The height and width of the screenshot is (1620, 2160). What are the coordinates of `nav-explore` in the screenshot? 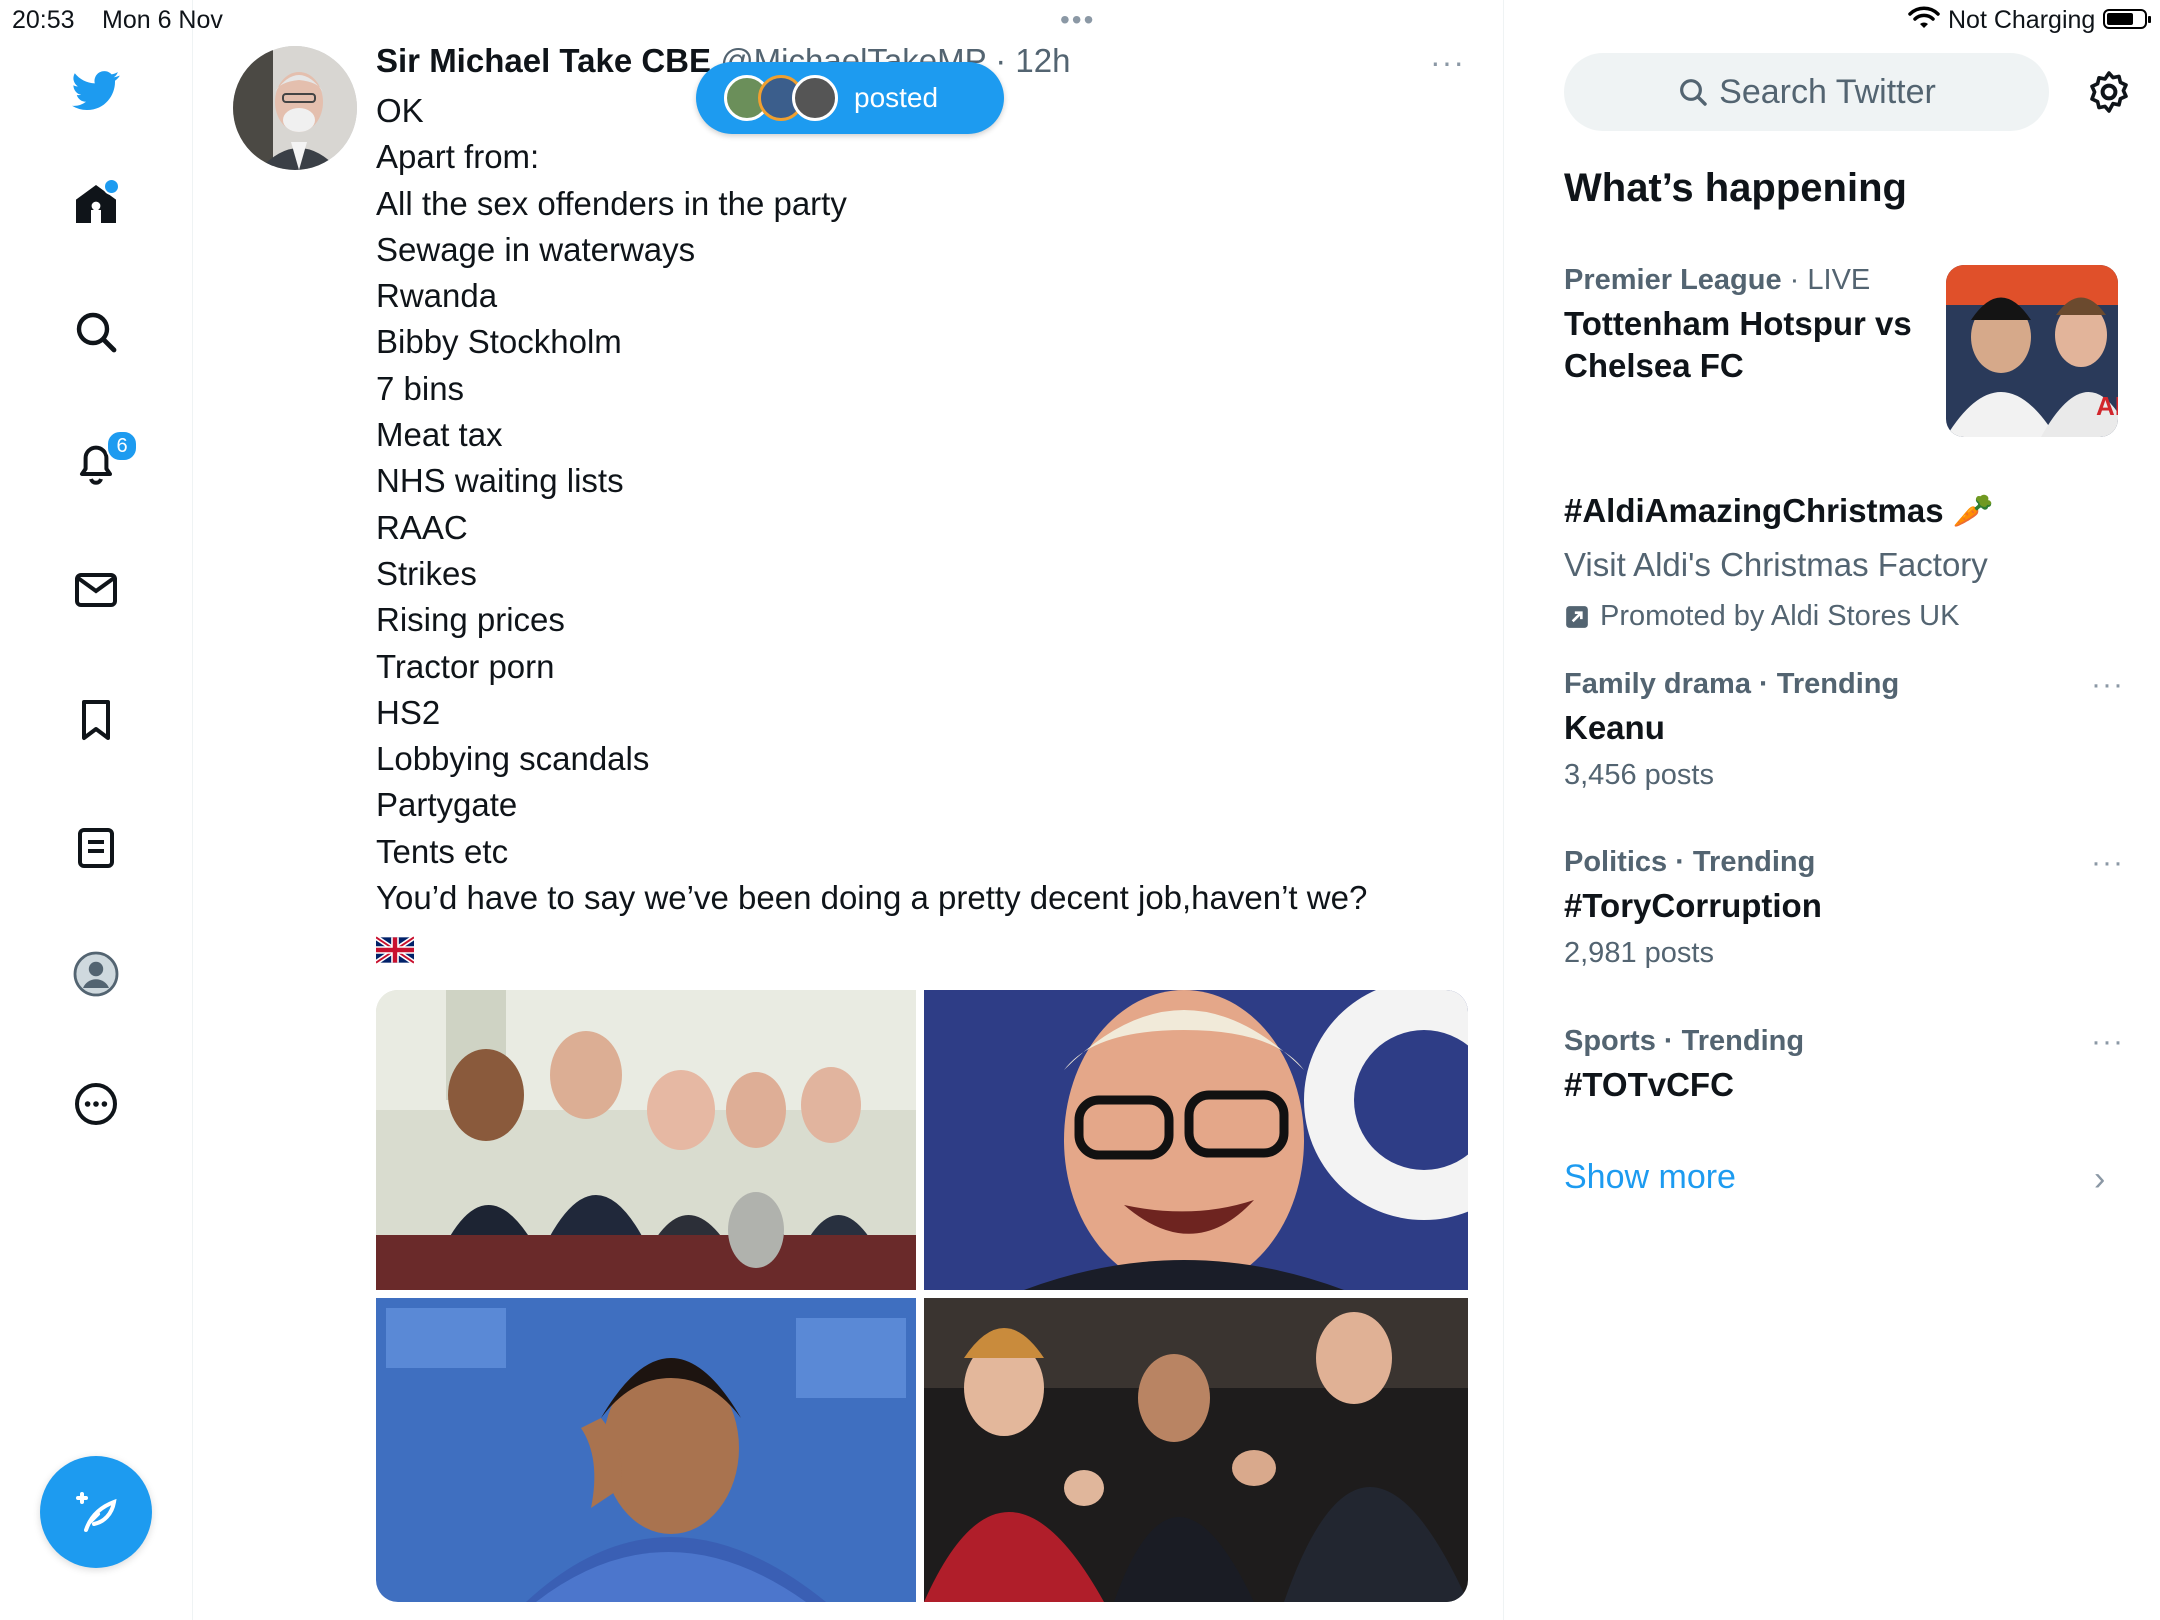 It's located at (96, 332).